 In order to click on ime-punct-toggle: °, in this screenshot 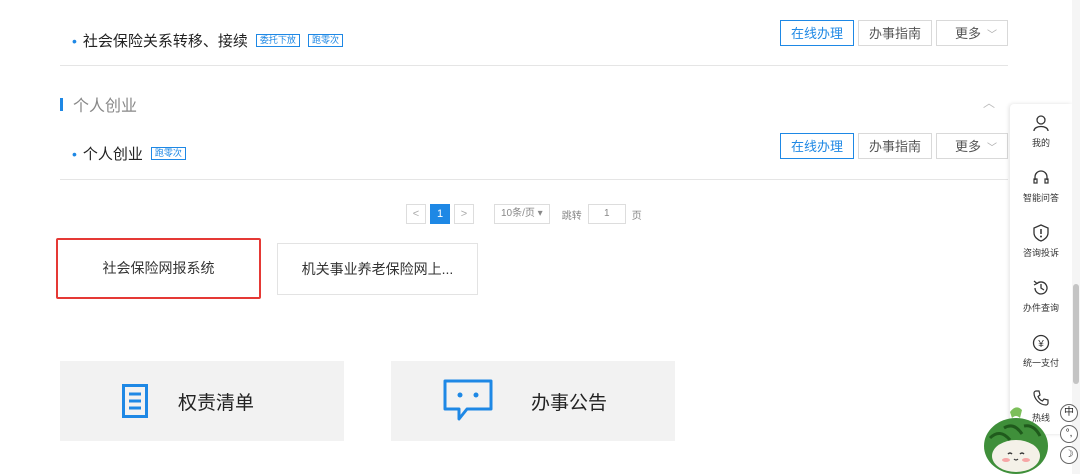, I will do `click(1069, 434)`.